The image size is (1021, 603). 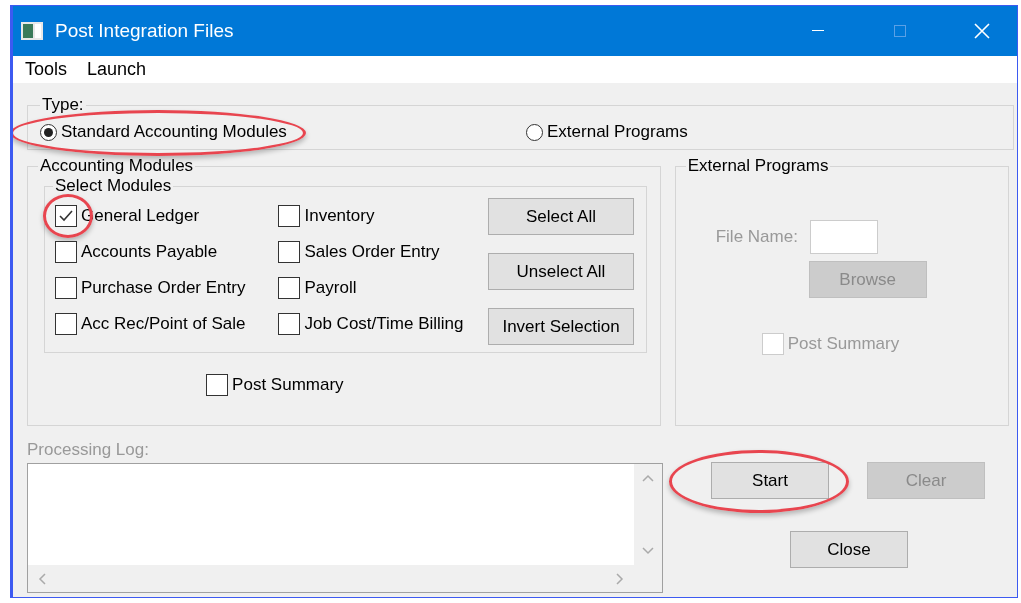 I want to click on checkbox-label: Sales Order Entry, so click(x=372, y=252).